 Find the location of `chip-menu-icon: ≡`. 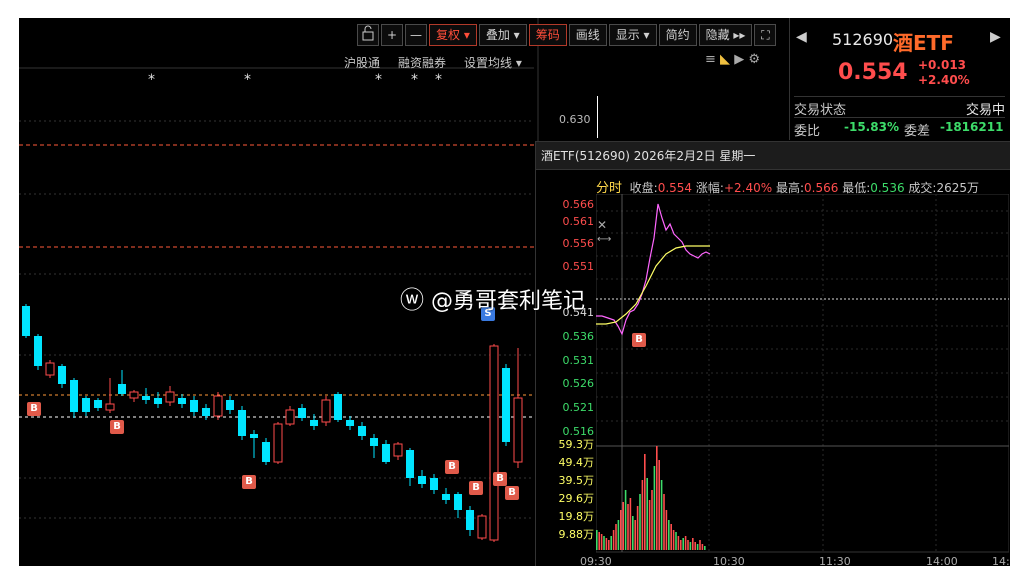

chip-menu-icon: ≡ is located at coordinates (710, 59).